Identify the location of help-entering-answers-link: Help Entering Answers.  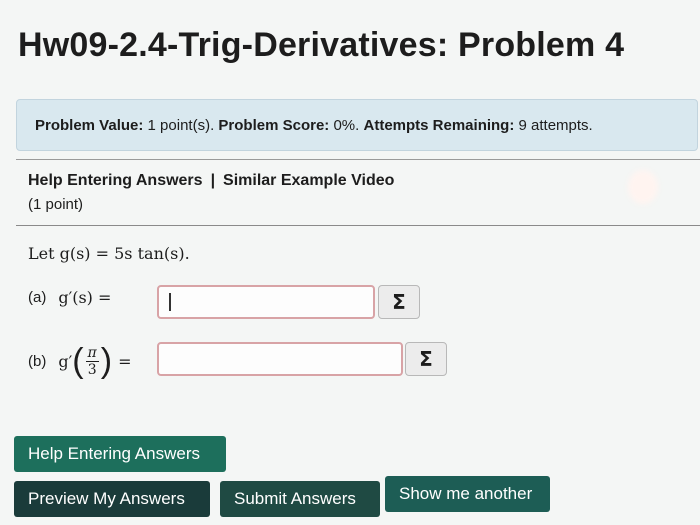
(115, 180).